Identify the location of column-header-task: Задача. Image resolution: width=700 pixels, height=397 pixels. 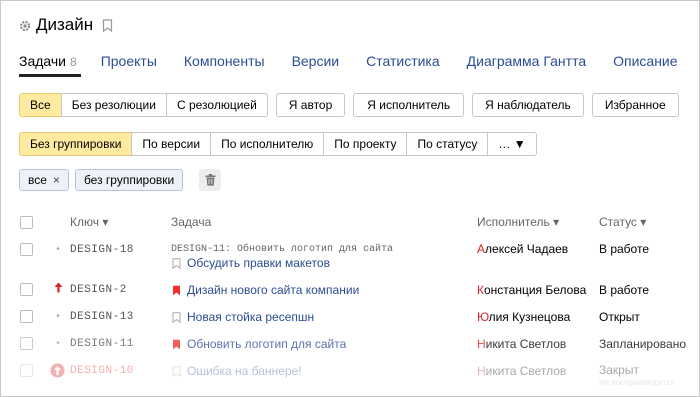
(191, 222).